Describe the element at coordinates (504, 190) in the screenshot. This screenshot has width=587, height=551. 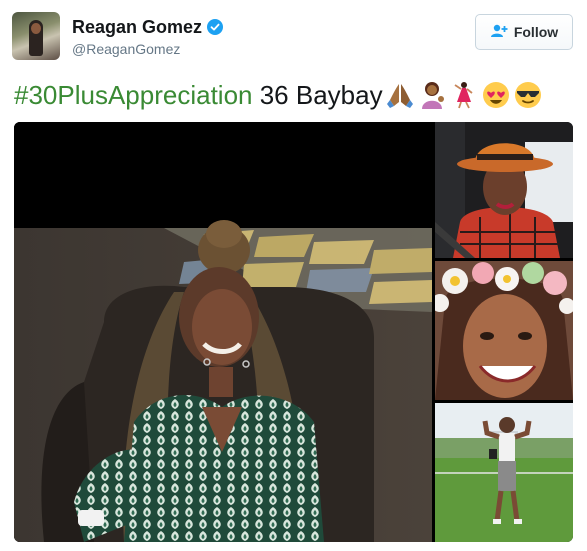
I see `photo-orange-hat` at that location.